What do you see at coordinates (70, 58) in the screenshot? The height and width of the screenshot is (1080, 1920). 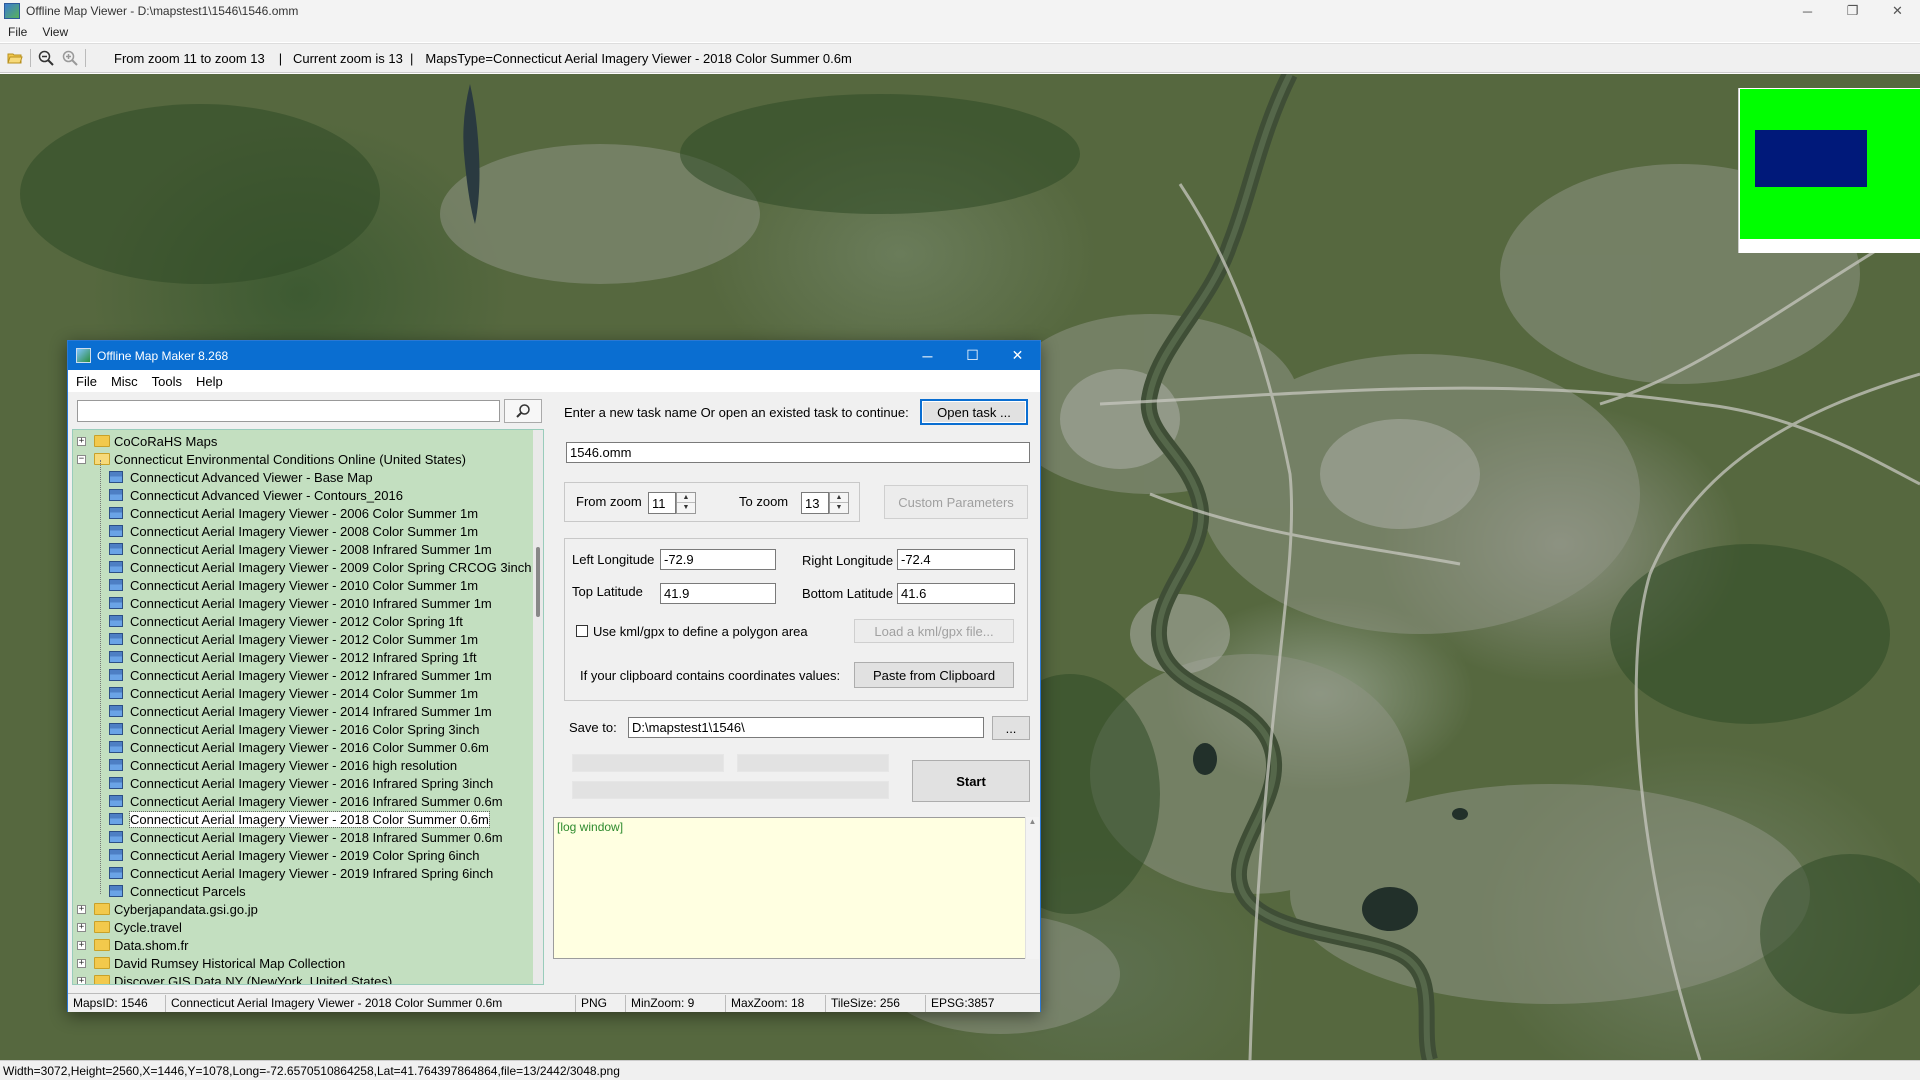 I see `zoom-in-icon` at bounding box center [70, 58].